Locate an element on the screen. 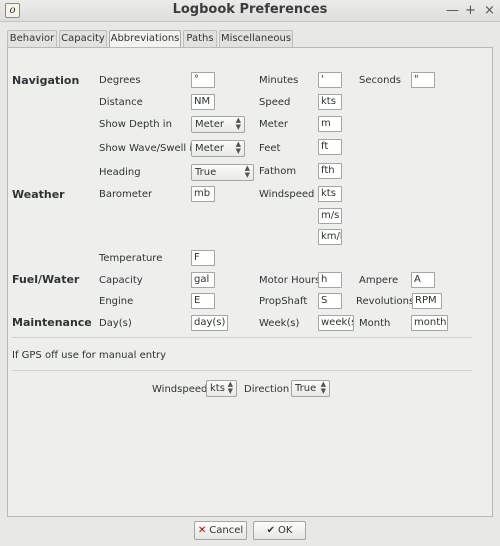 The image size is (500, 546). minutes-label: Minutes is located at coordinates (279, 80).